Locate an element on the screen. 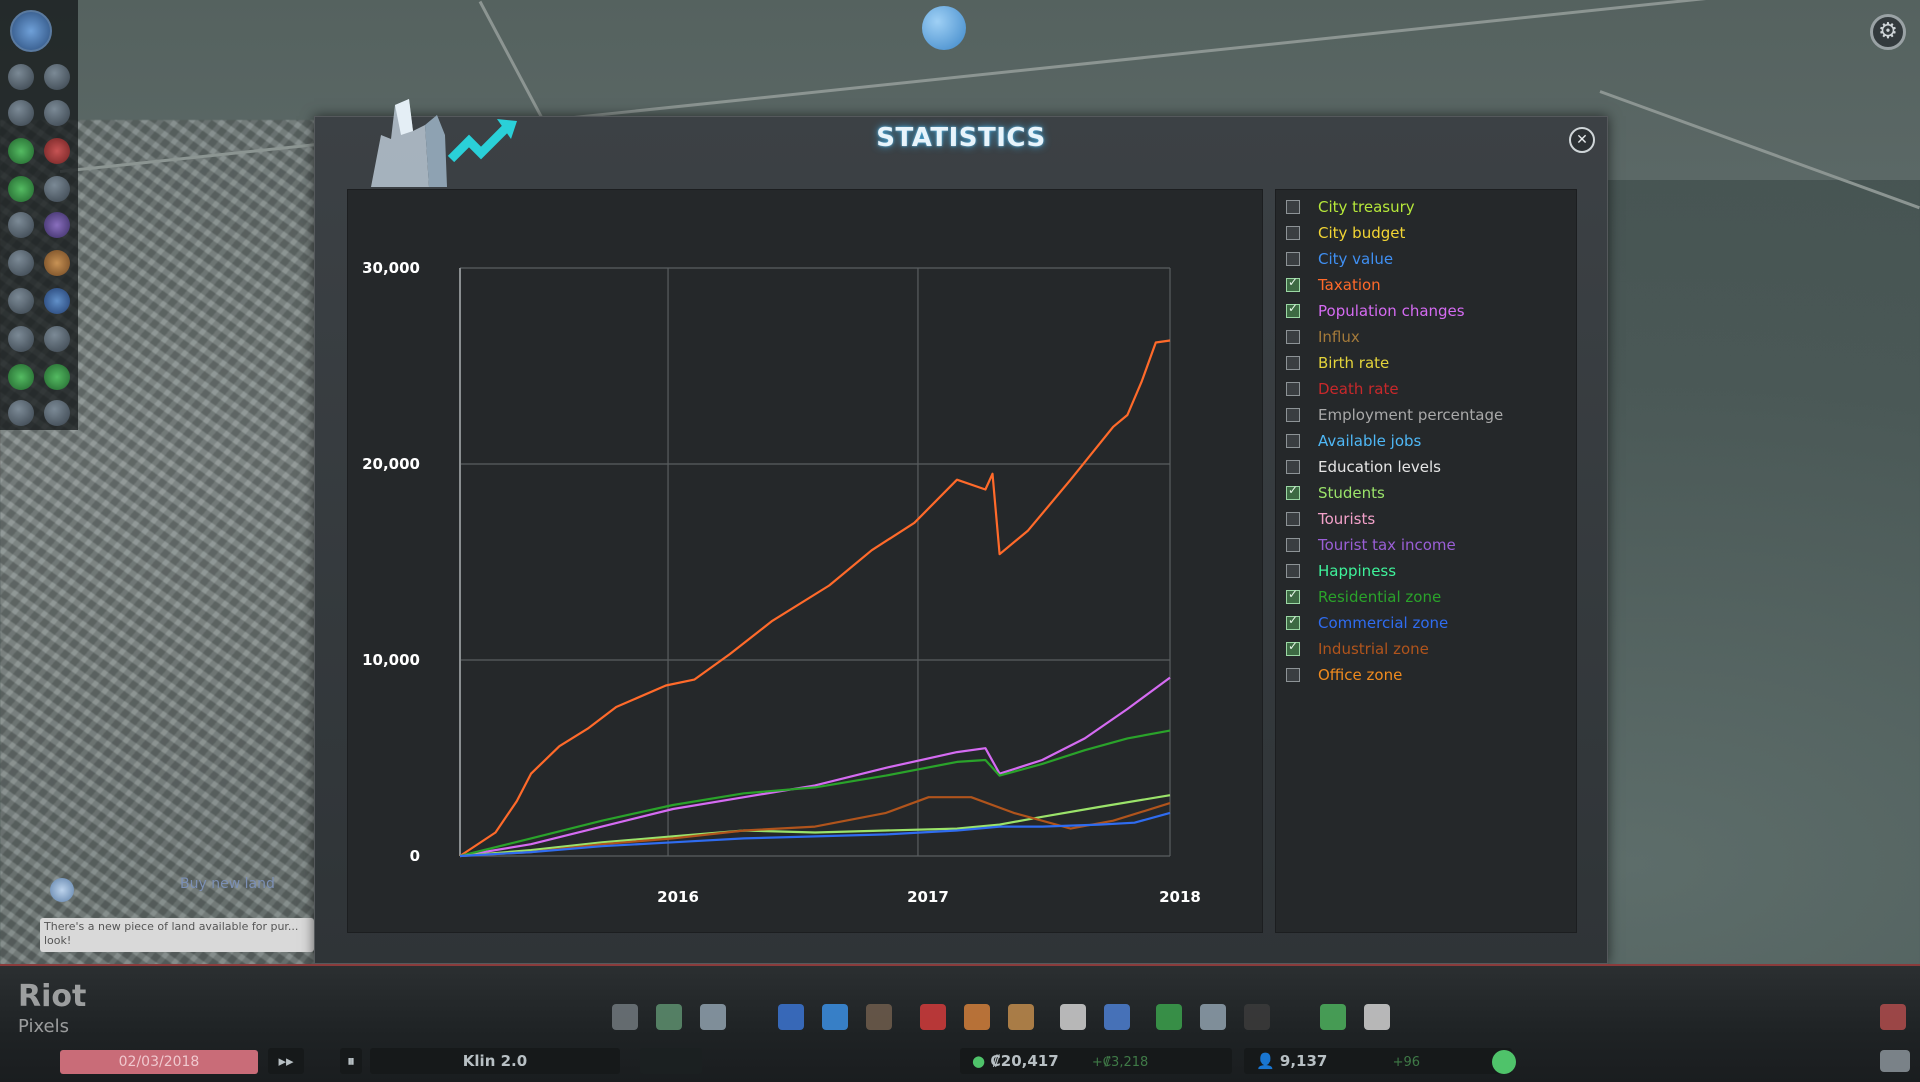  legend-item: Influx is located at coordinates (1320, 337).